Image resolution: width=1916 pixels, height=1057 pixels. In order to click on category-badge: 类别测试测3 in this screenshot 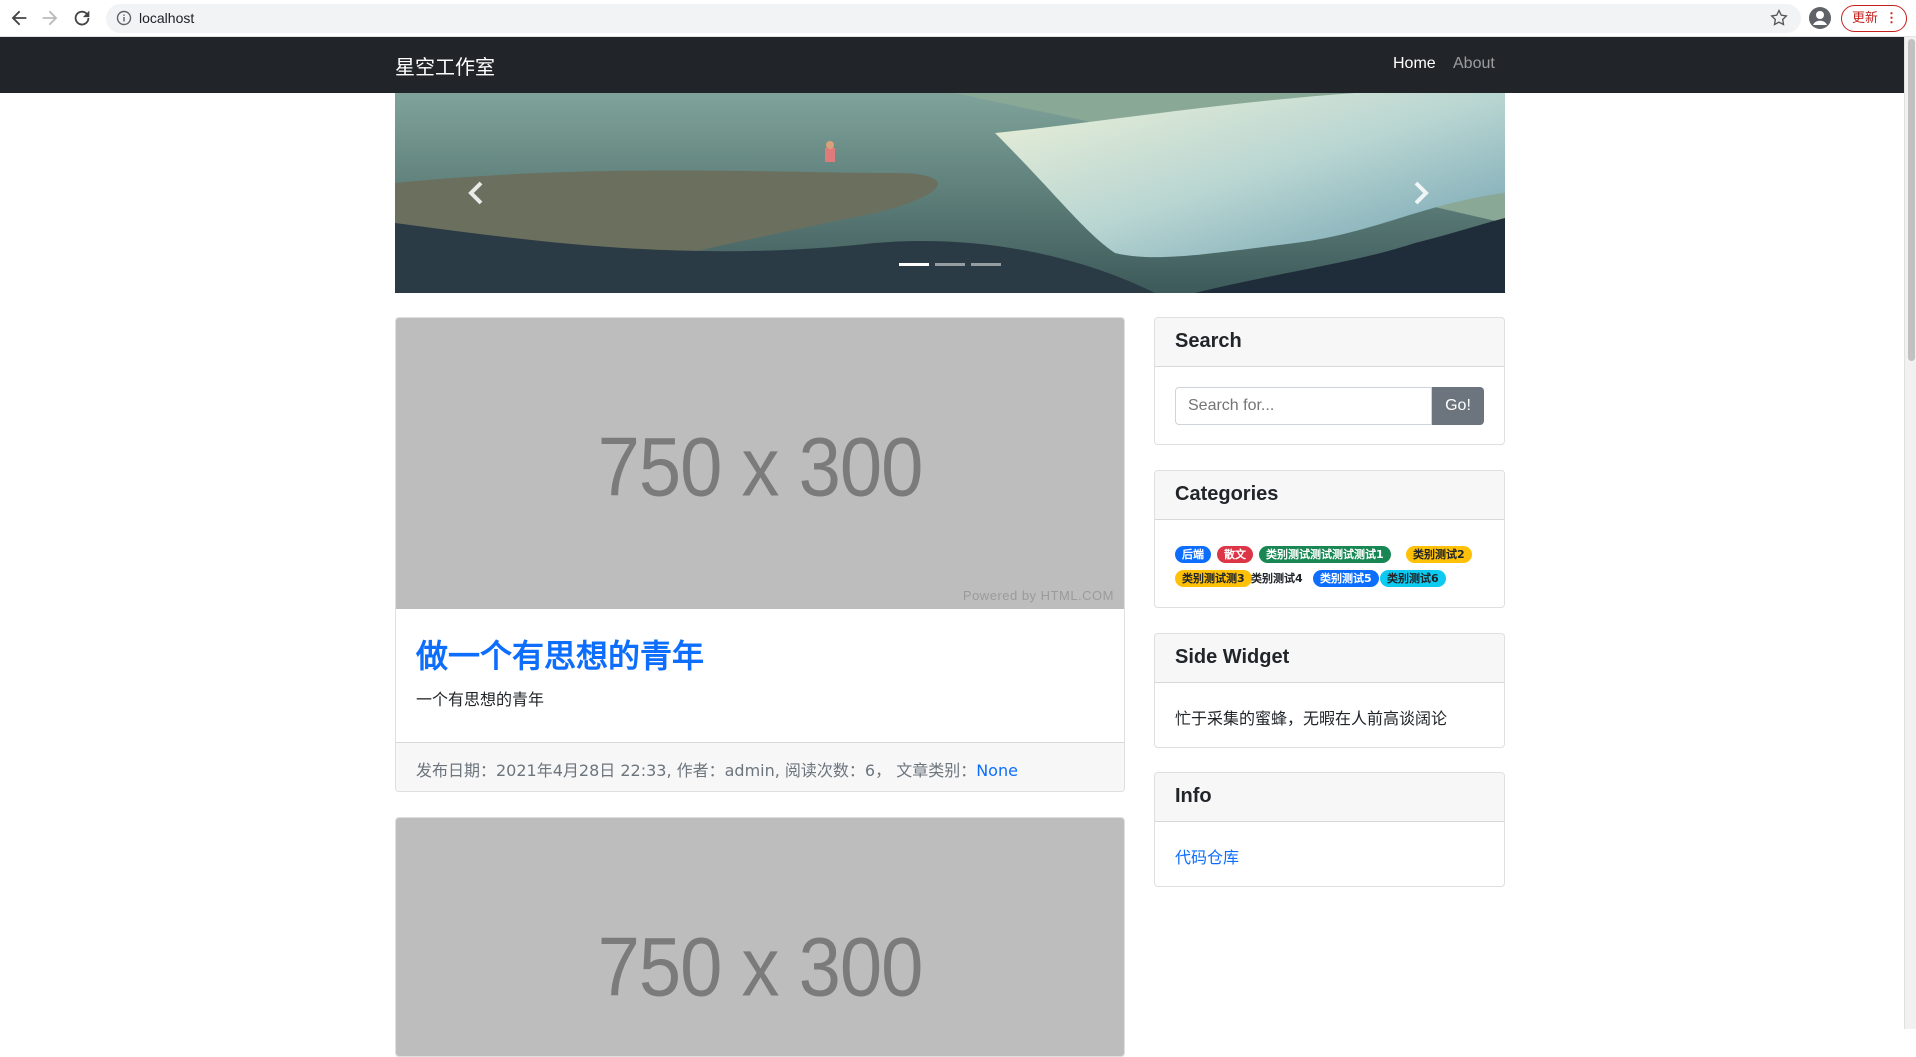, I will do `click(1213, 578)`.